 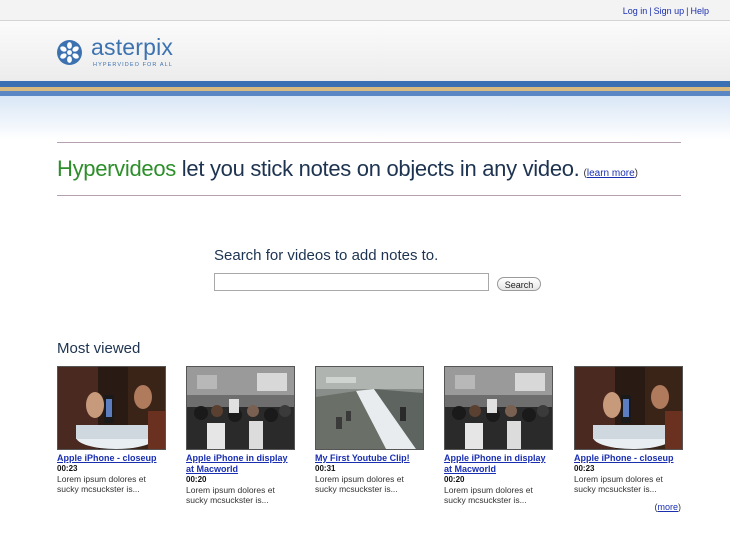 What do you see at coordinates (351, 282) in the screenshot?
I see `search-input` at bounding box center [351, 282].